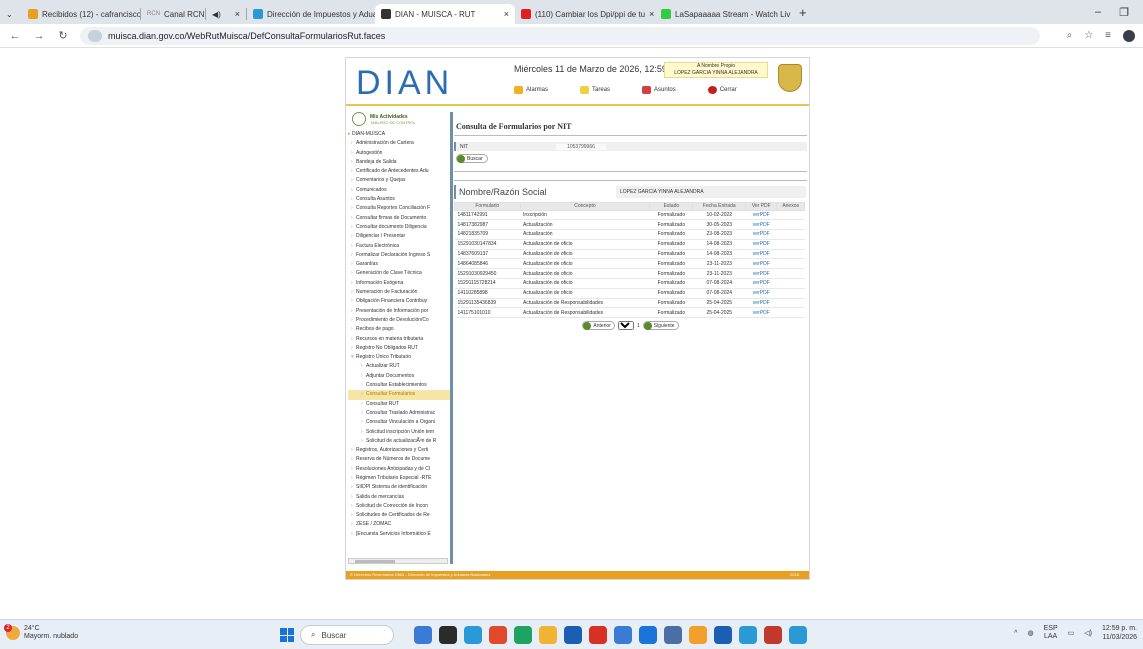  What do you see at coordinates (63, 35) in the screenshot?
I see `reload-button: ↻` at bounding box center [63, 35].